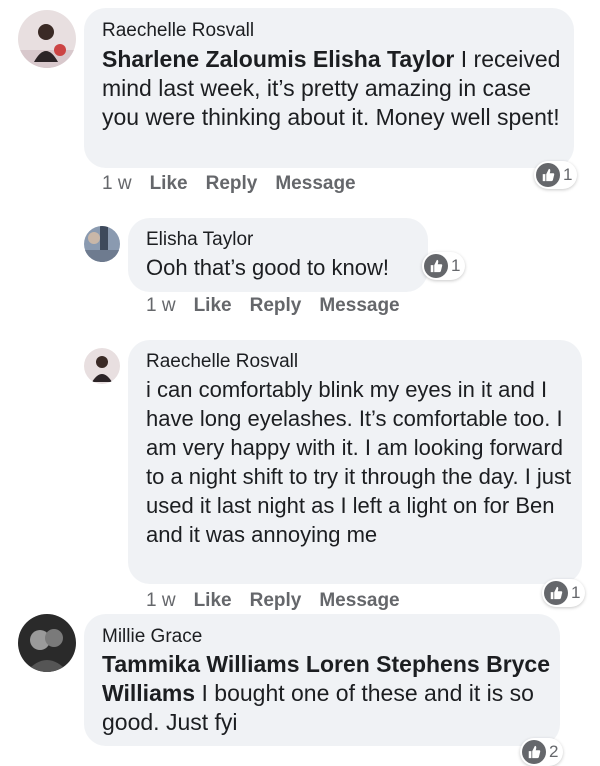 The image size is (600, 766). I want to click on mention-tags: Sharlene Zaloumis Elisha Taylor, so click(278, 59).